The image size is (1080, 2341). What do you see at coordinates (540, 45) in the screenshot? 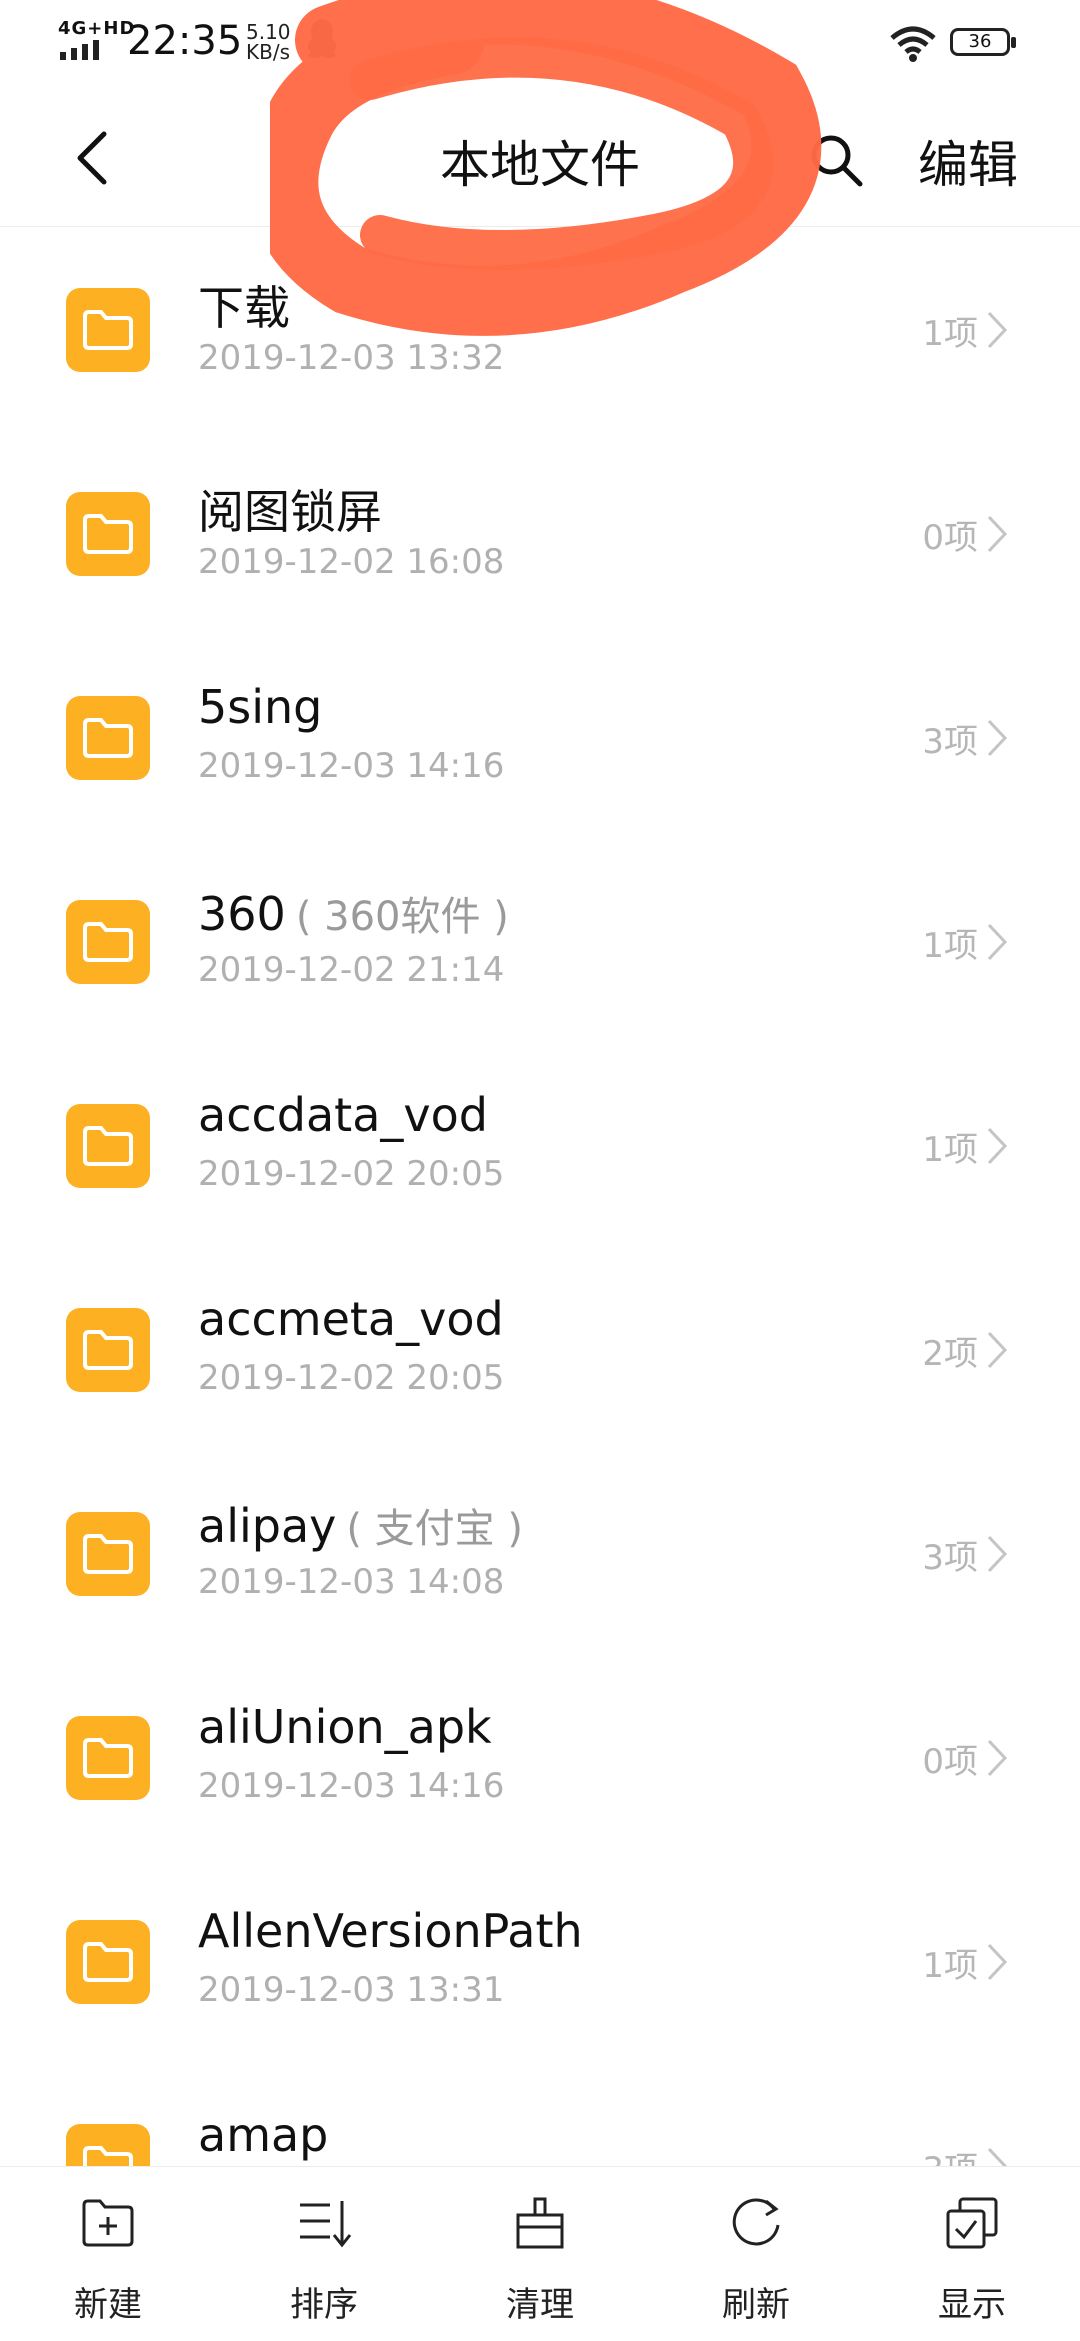
I see `status-bar: 4G+HD 22:35 5.10 KB/s 36` at bounding box center [540, 45].